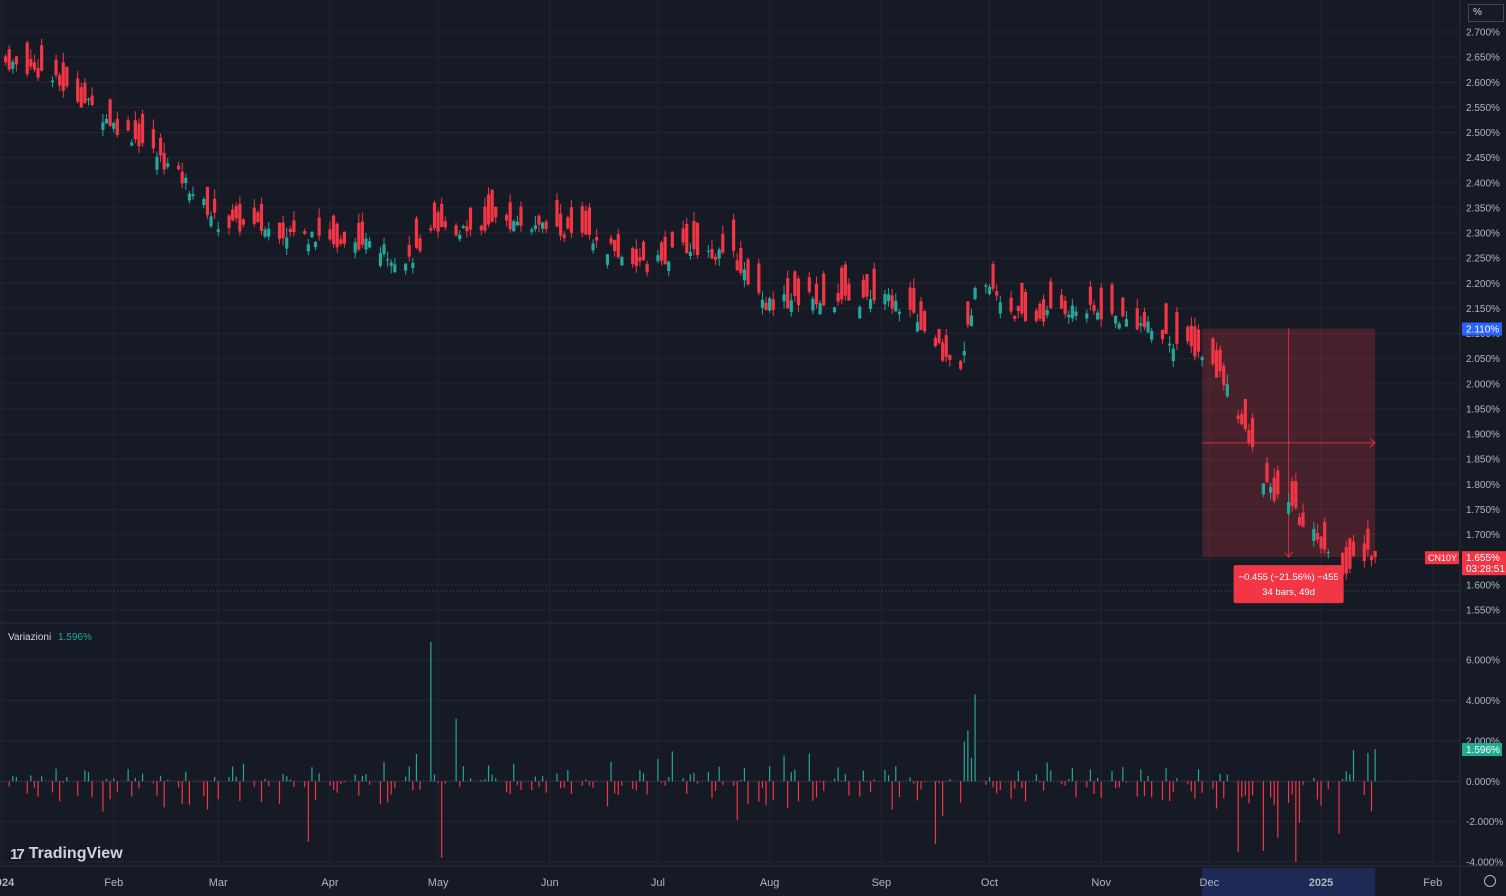 Image resolution: width=1506 pixels, height=896 pixels. Describe the element at coordinates (50, 637) in the screenshot. I see `variazioni-panel-label: Variazioni 1.596%` at that location.